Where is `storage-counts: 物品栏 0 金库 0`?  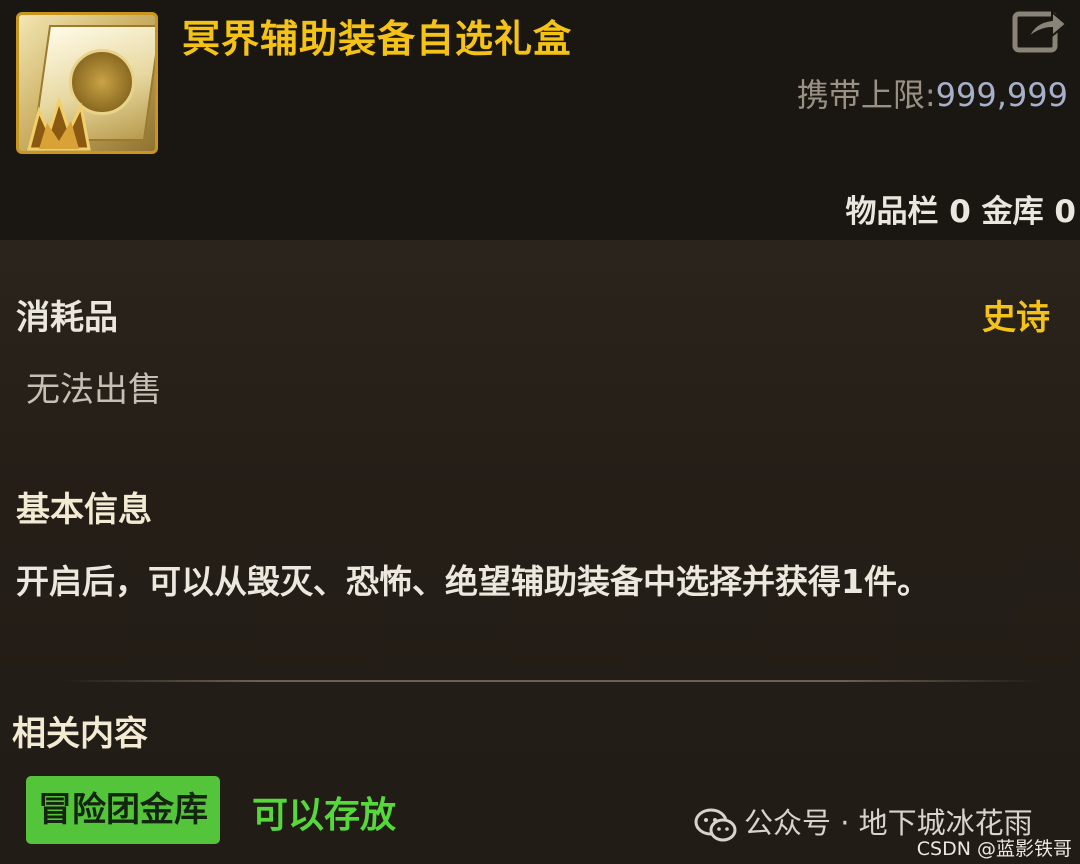
storage-counts: 物品栏 0 金库 0 is located at coordinates (960, 208).